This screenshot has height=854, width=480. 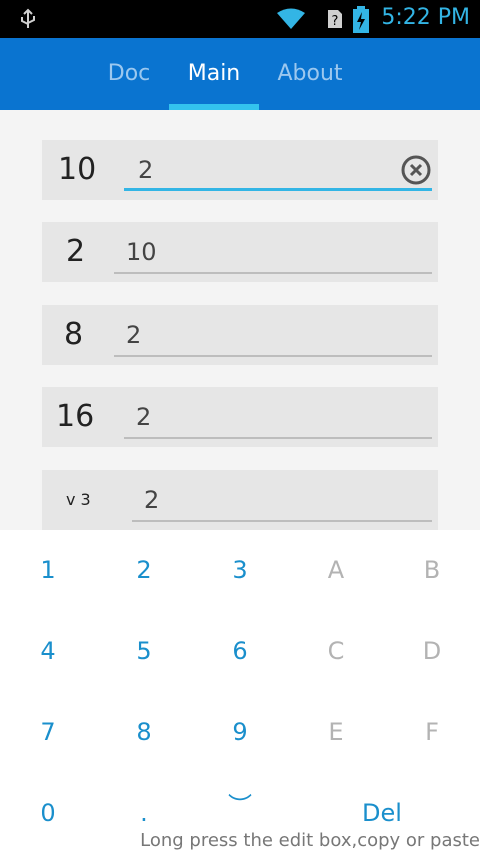 I want to click on tab-main: Main, so click(x=214, y=74).